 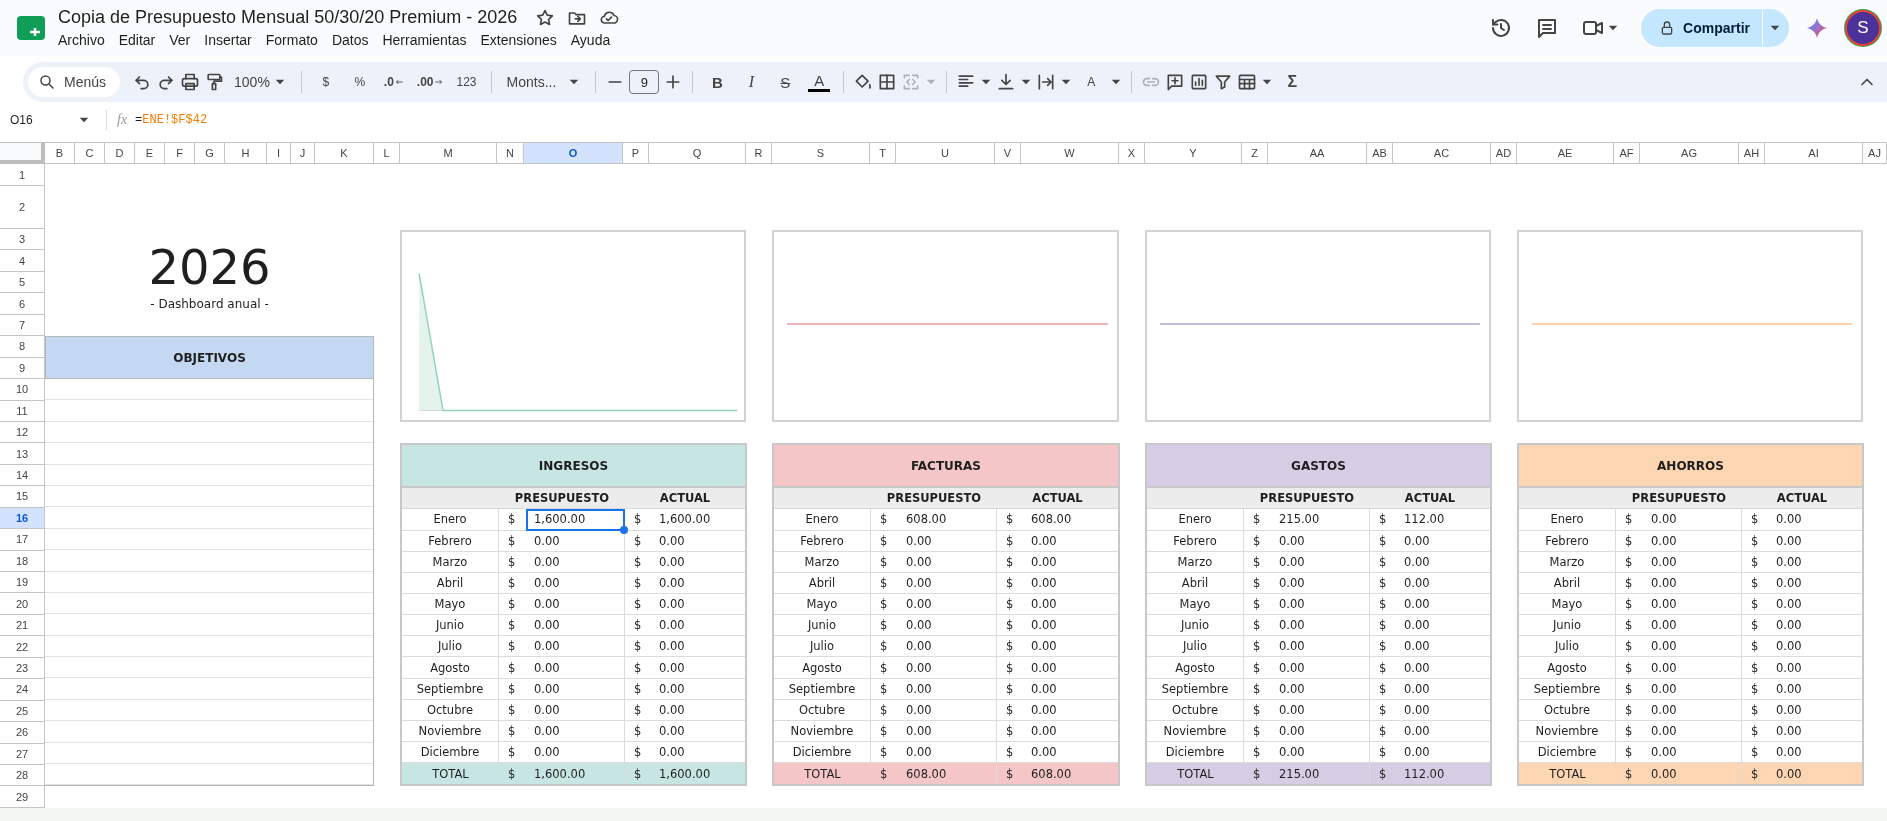 I want to click on fill-handle, so click(x=624, y=529).